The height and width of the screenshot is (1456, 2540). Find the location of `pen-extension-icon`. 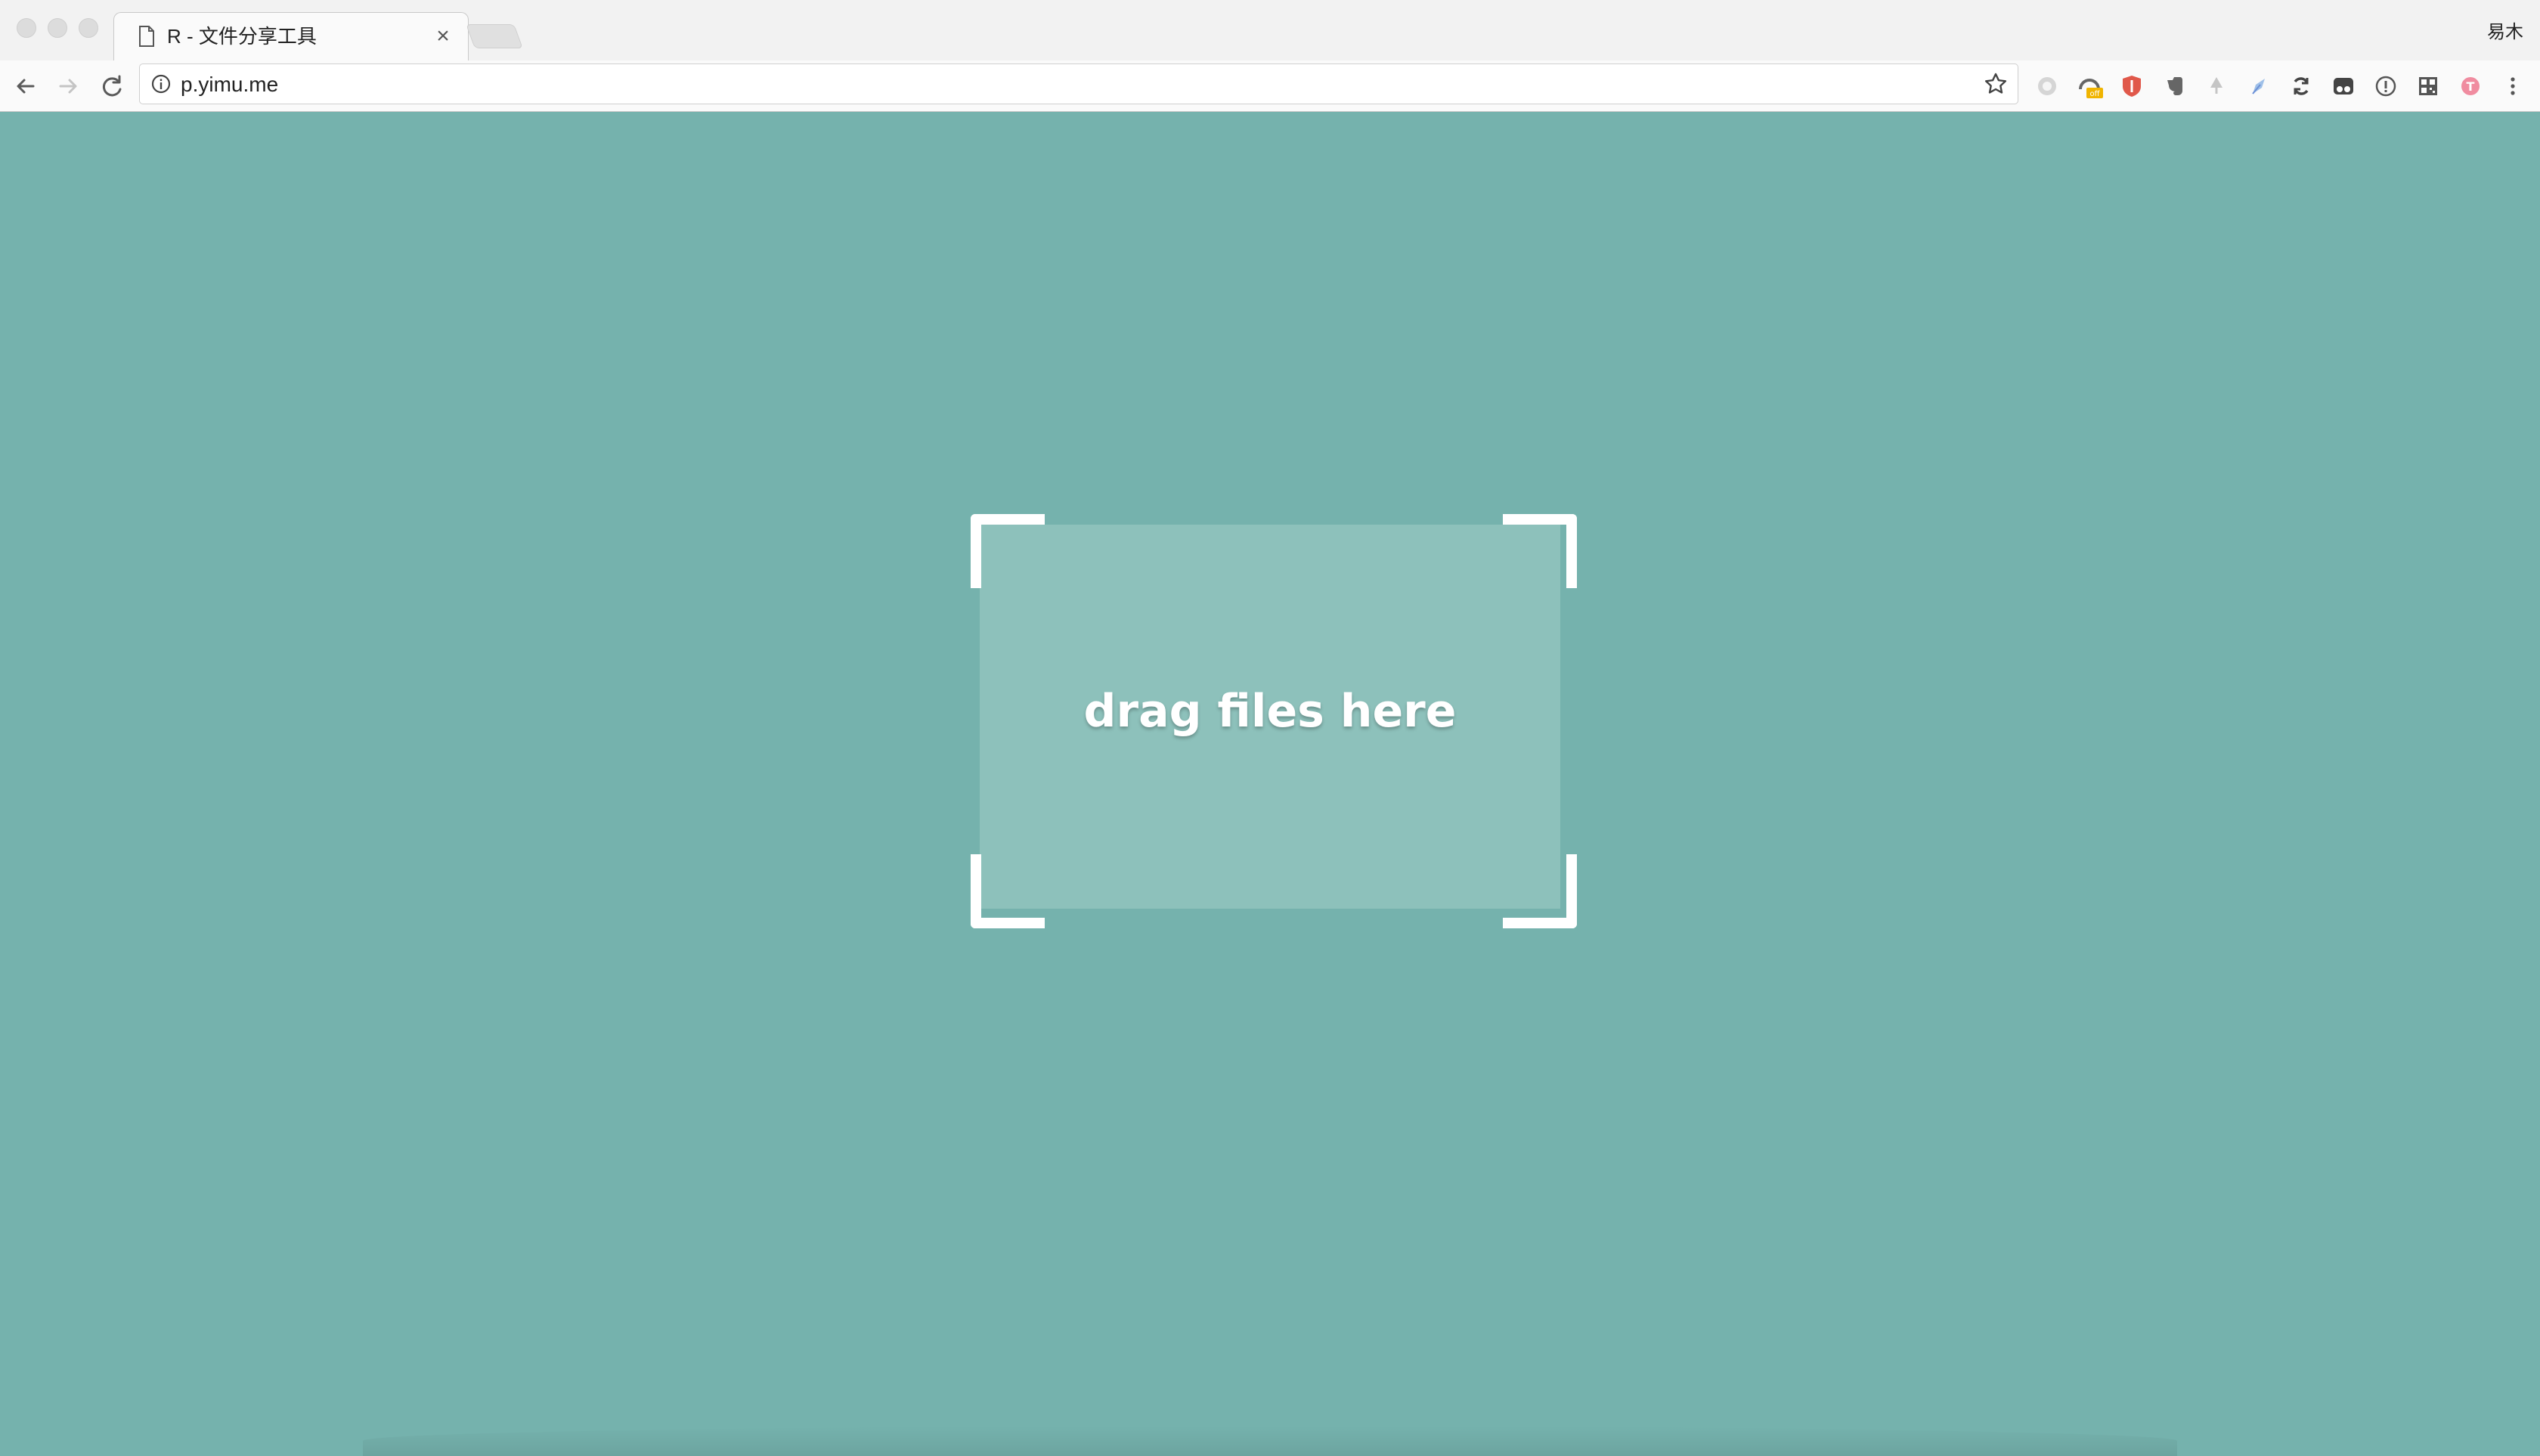

pen-extension-icon is located at coordinates (2259, 86).